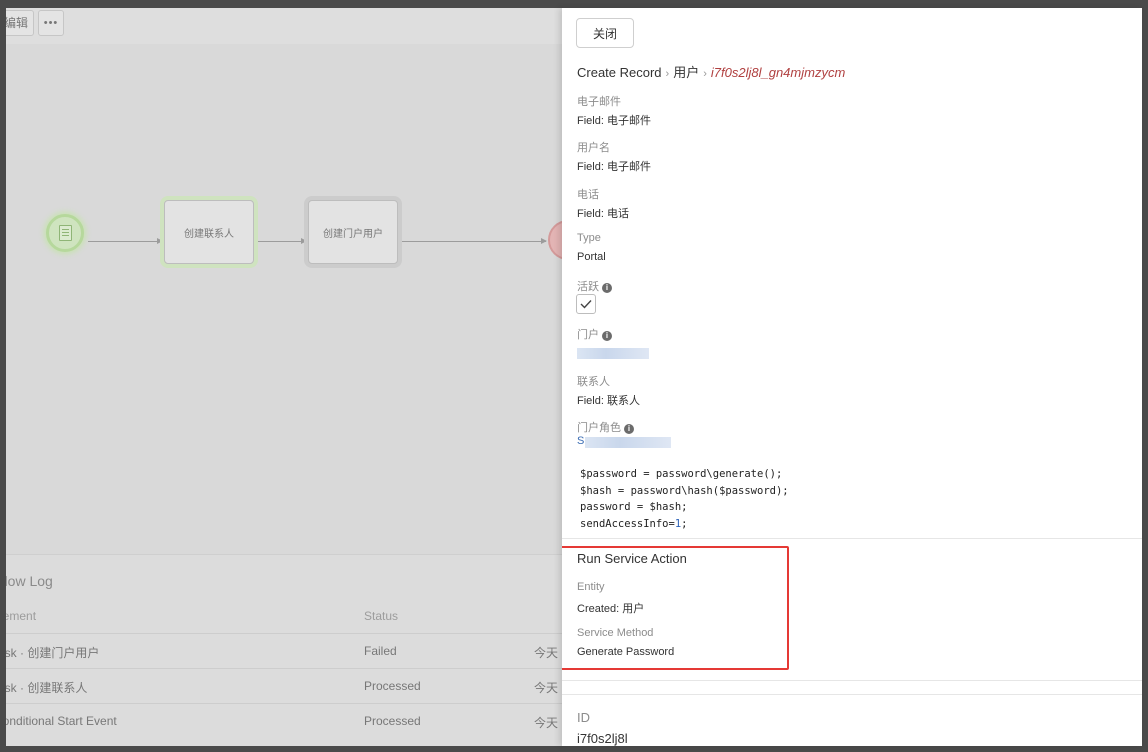  I want to click on row-status: Failed, so click(380, 651).